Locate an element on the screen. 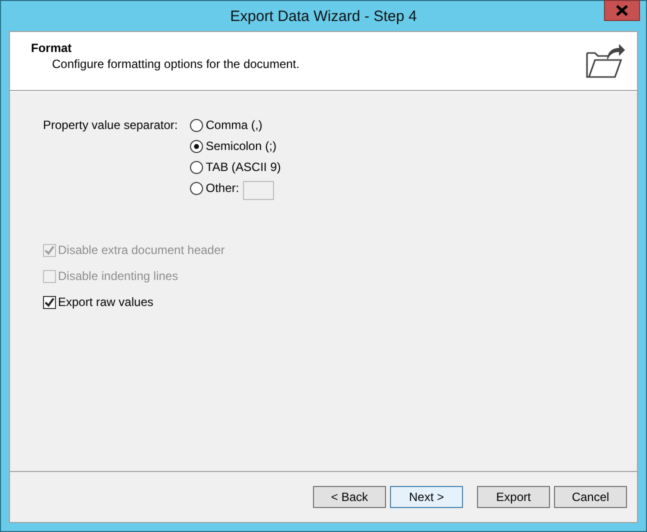  close-button is located at coordinates (622, 10).